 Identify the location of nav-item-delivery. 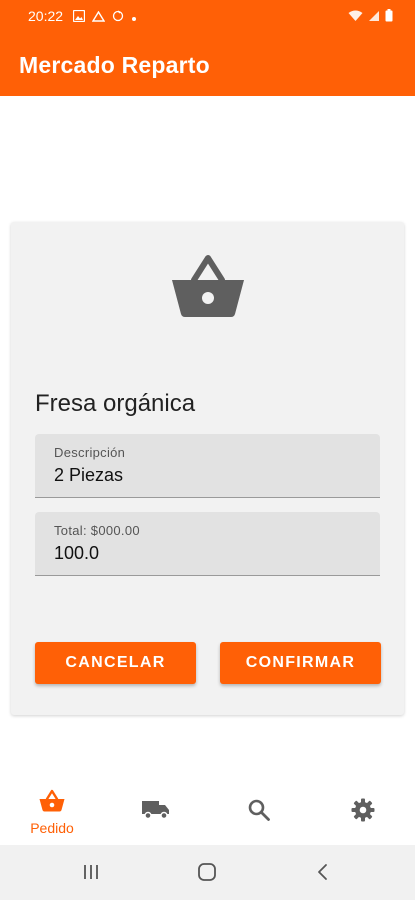
(156, 812).